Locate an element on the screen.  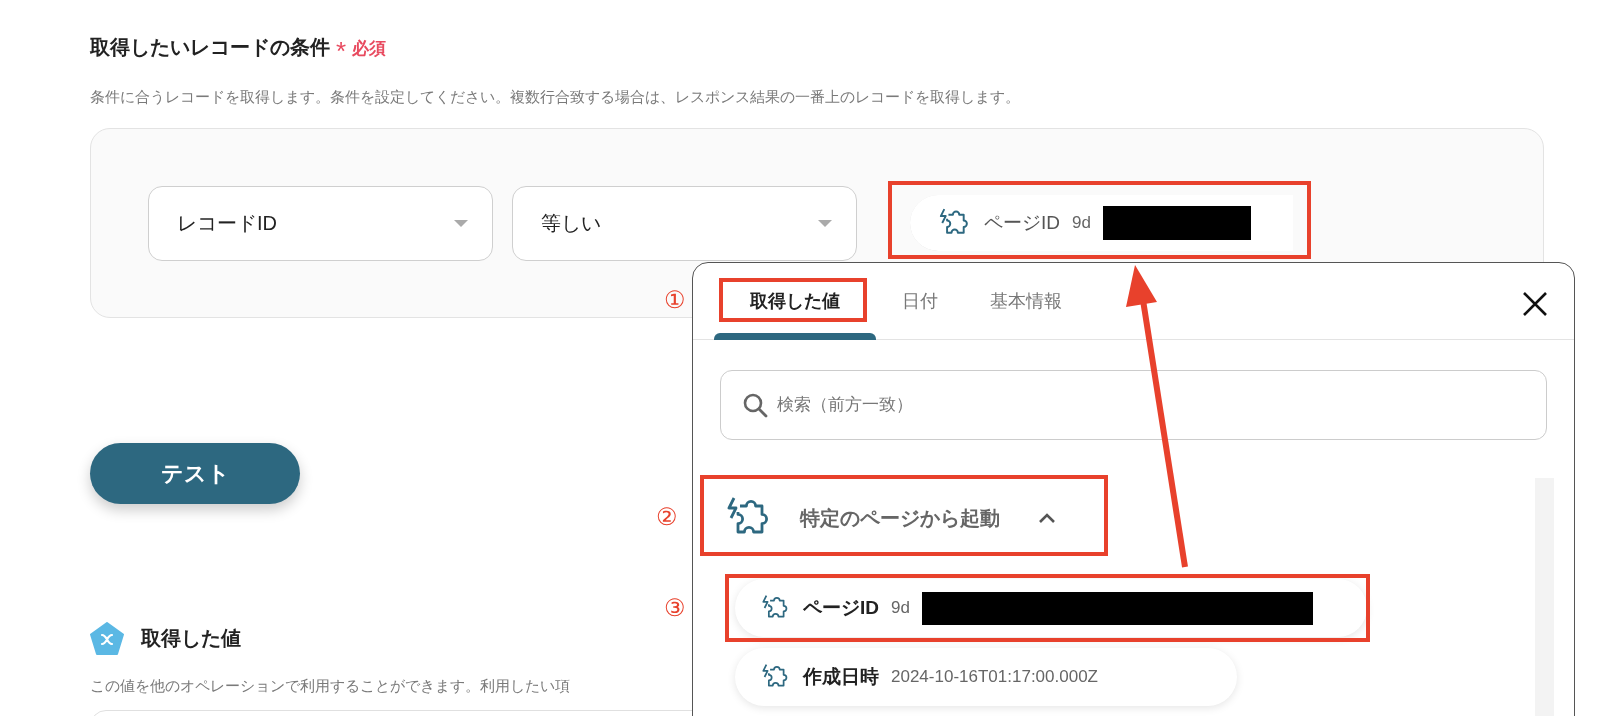
section-title: 取得した値 is located at coordinates (191, 638).